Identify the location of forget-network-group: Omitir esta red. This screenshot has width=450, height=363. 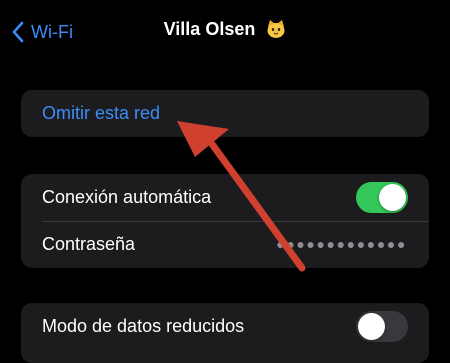
(225, 113).